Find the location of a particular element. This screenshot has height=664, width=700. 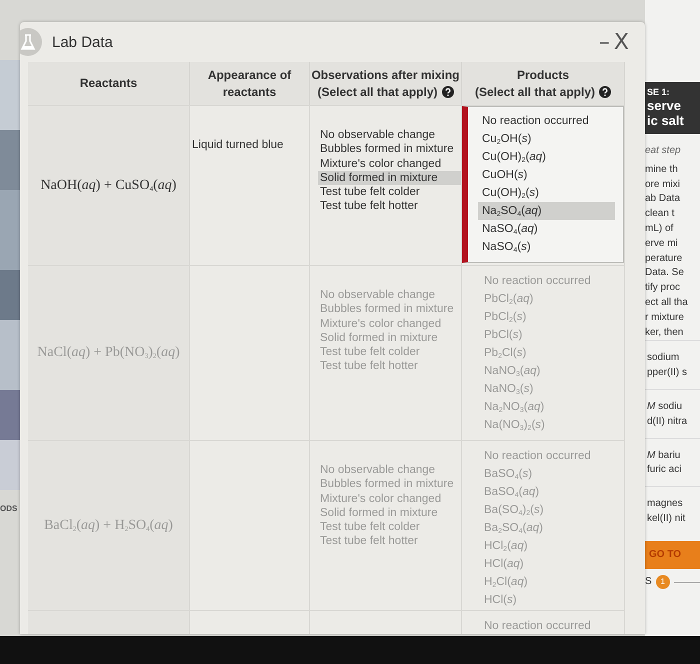

note-text: eat step is located at coordinates (663, 151).